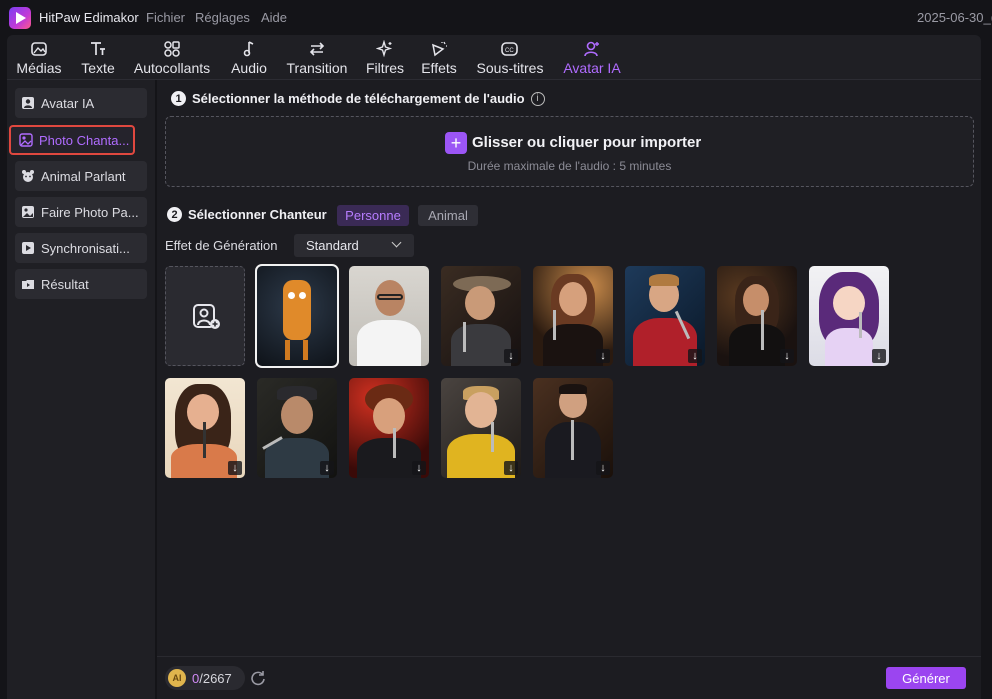  Describe the element at coordinates (98, 49) in the screenshot. I see `text-icon` at that location.